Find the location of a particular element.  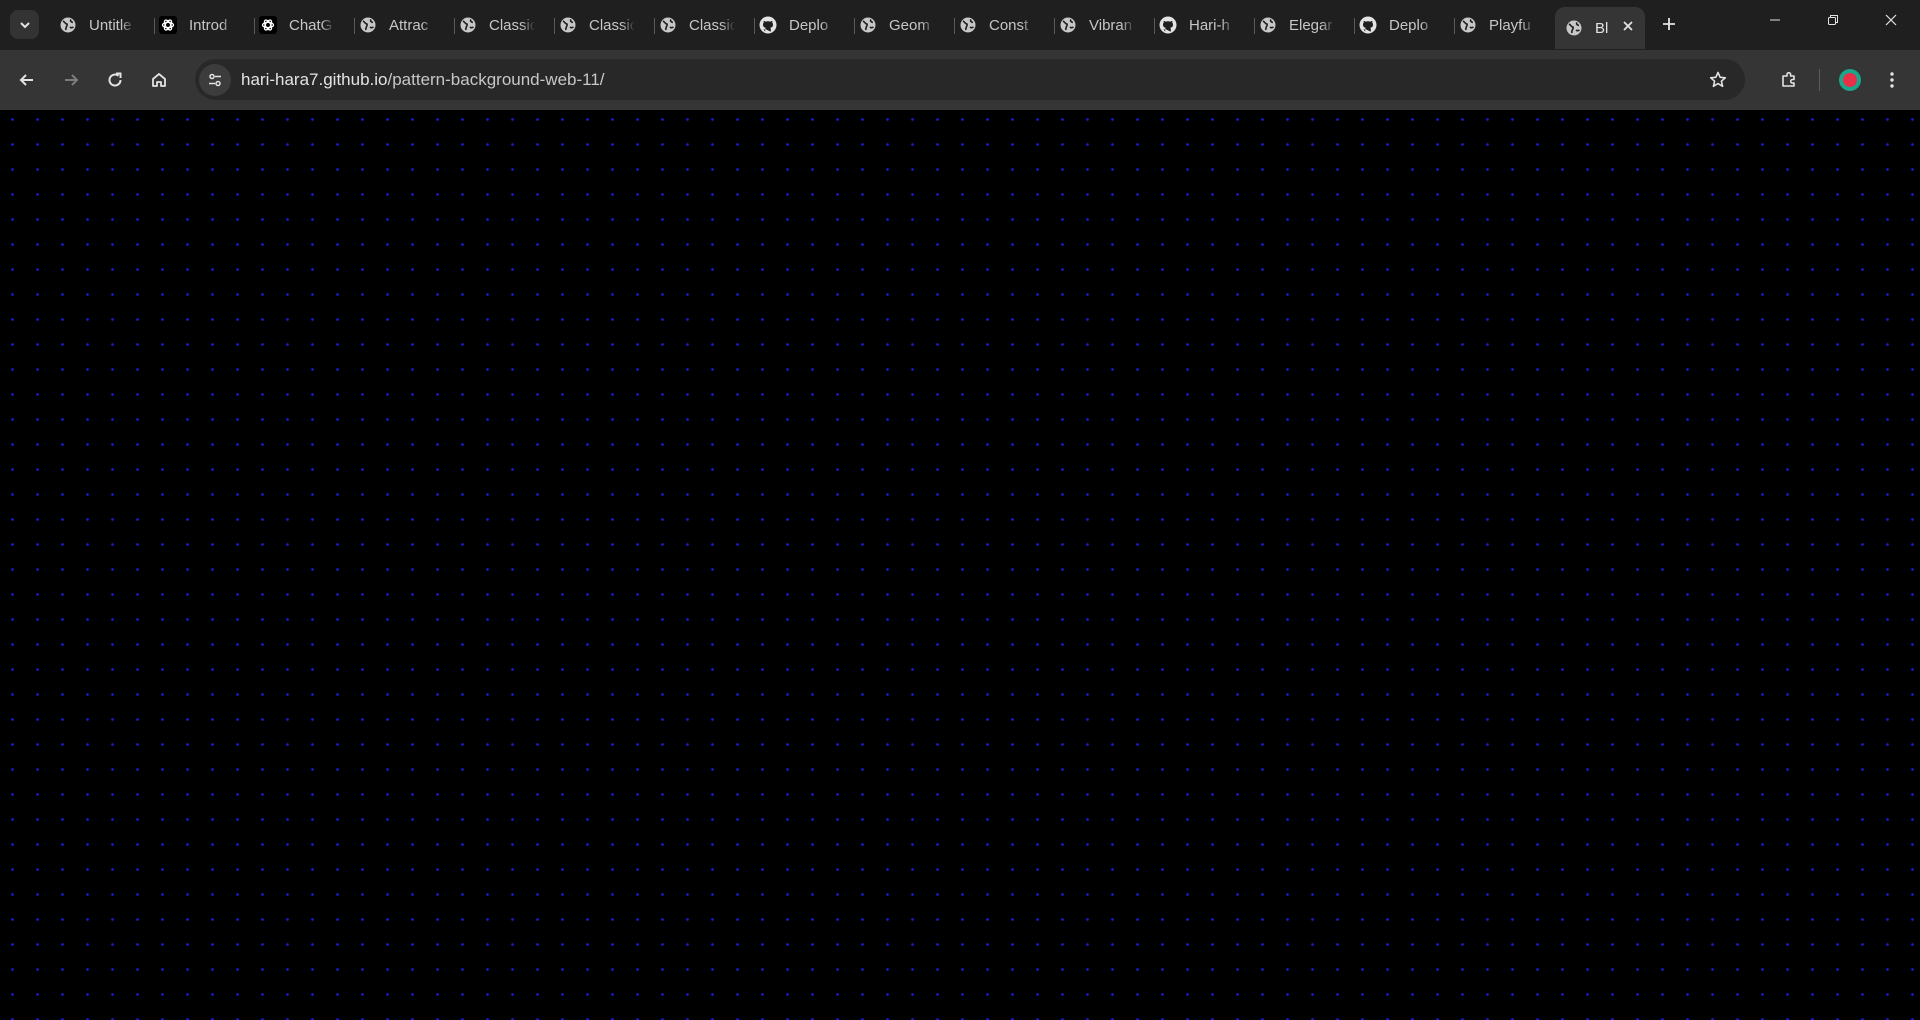

toolbar-separator is located at coordinates (1819, 80).